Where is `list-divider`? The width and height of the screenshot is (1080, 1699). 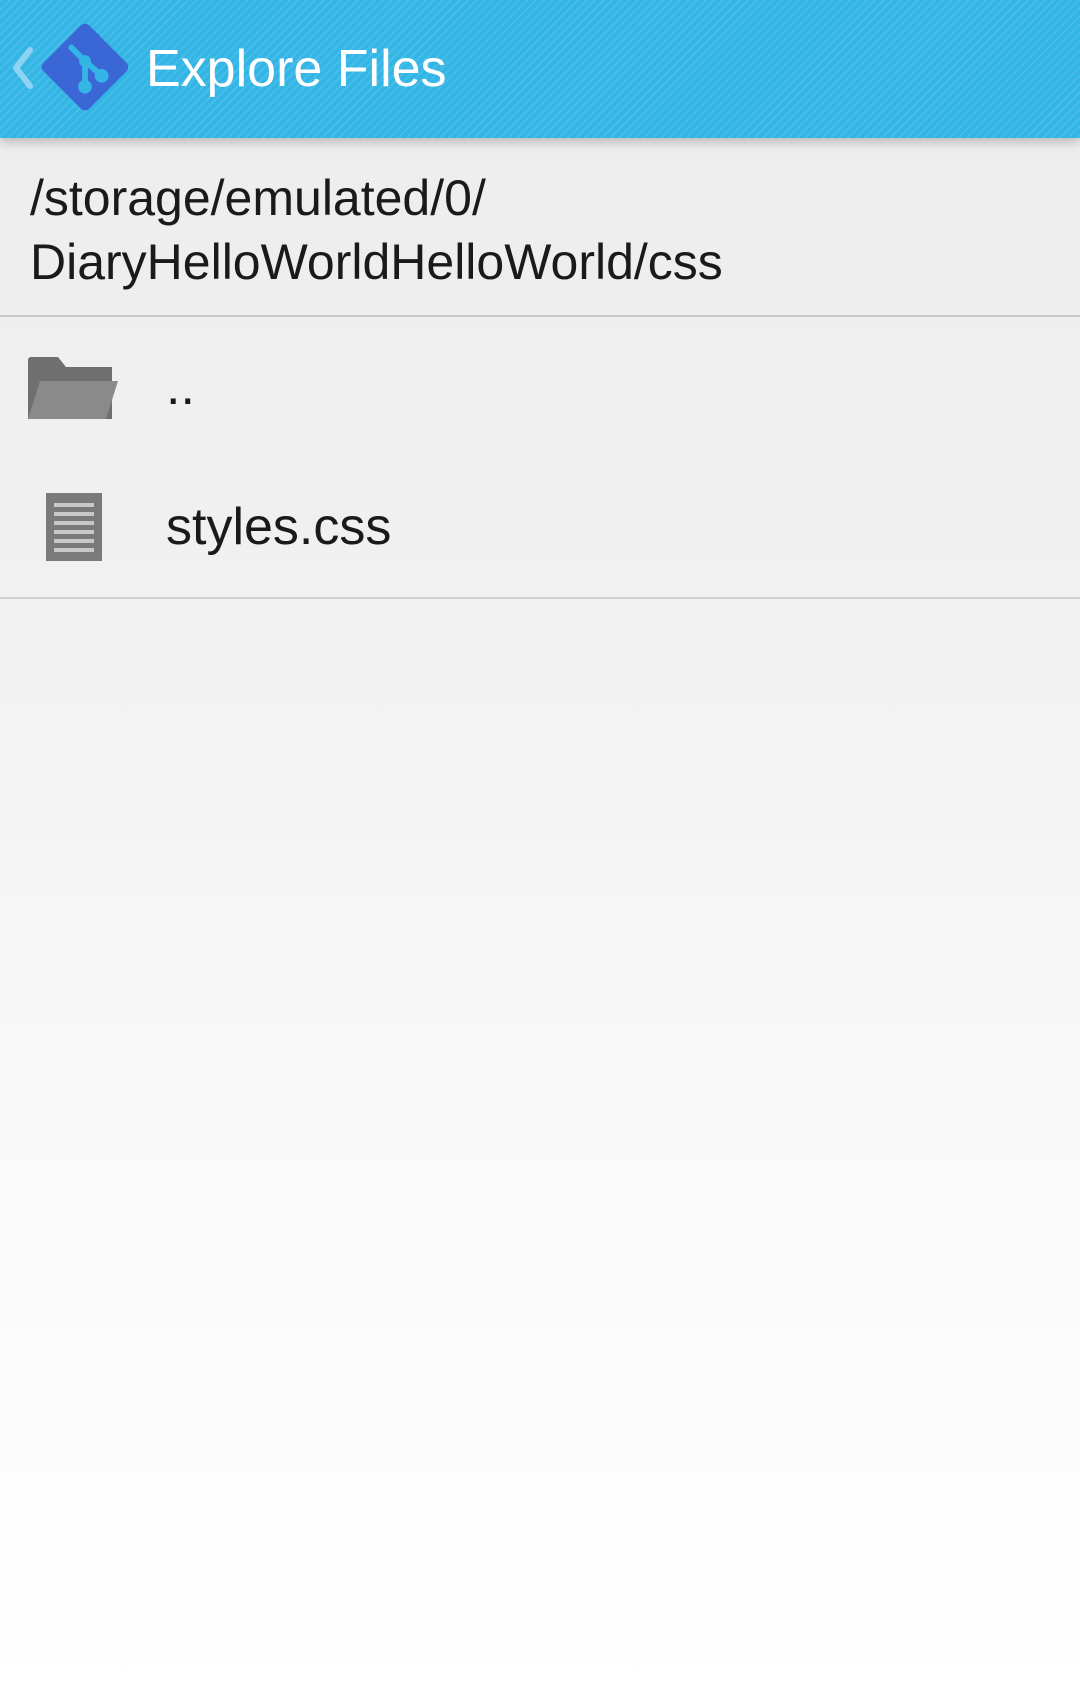 list-divider is located at coordinates (540, 598).